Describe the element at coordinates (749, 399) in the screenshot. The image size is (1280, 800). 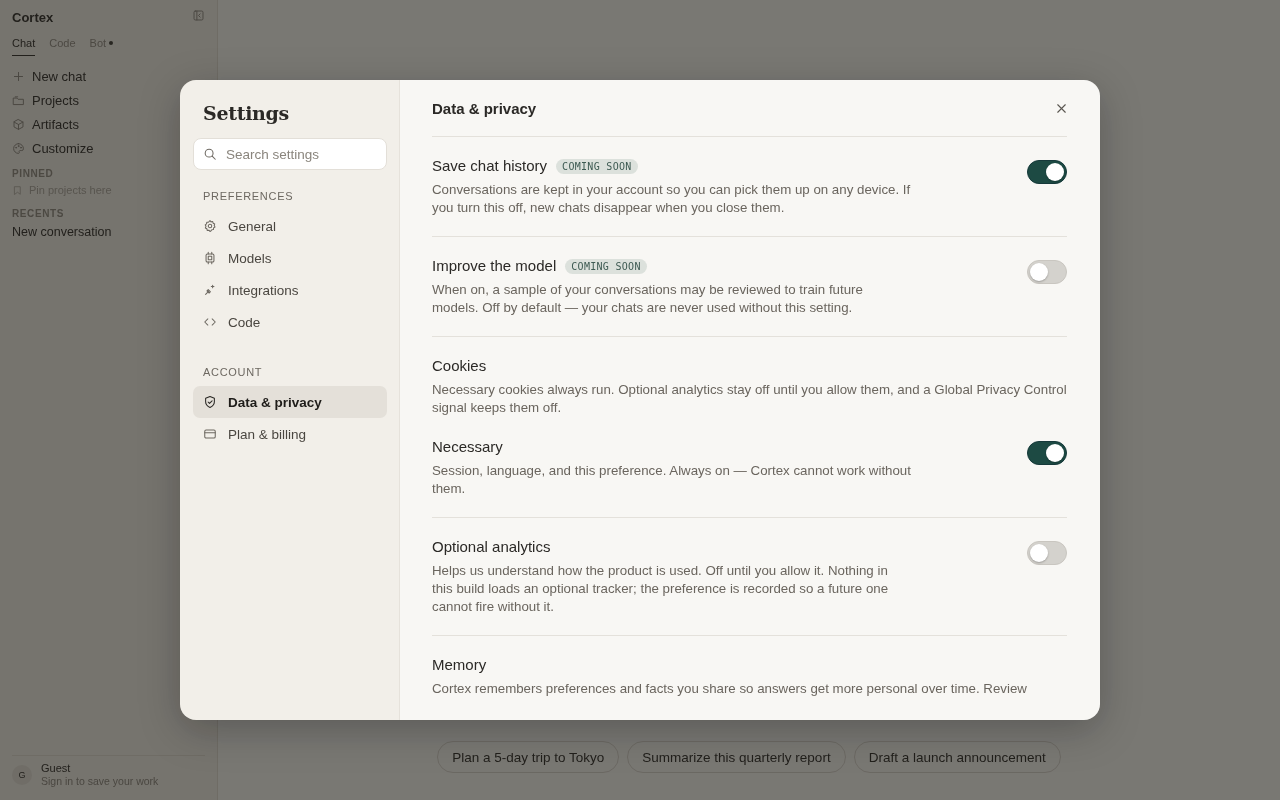
I see `section-description: Necessary cookies always run. Optional analytics stay off until you allow them, and a Global Privacy Control signal keeps them off.` at that location.